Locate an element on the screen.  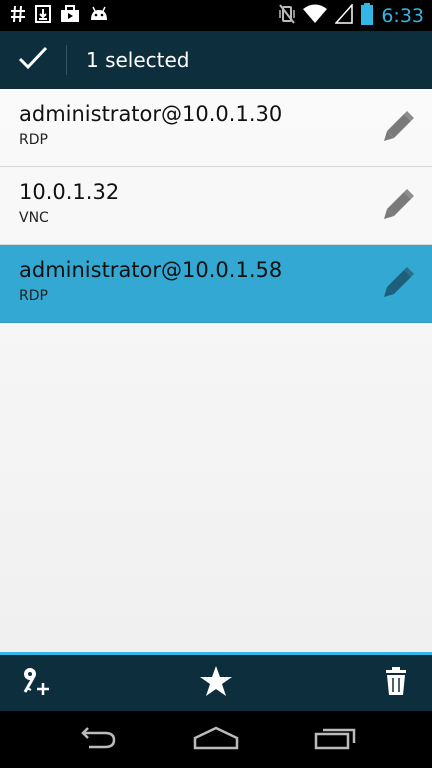
battery-icon is located at coordinates (367, 16).